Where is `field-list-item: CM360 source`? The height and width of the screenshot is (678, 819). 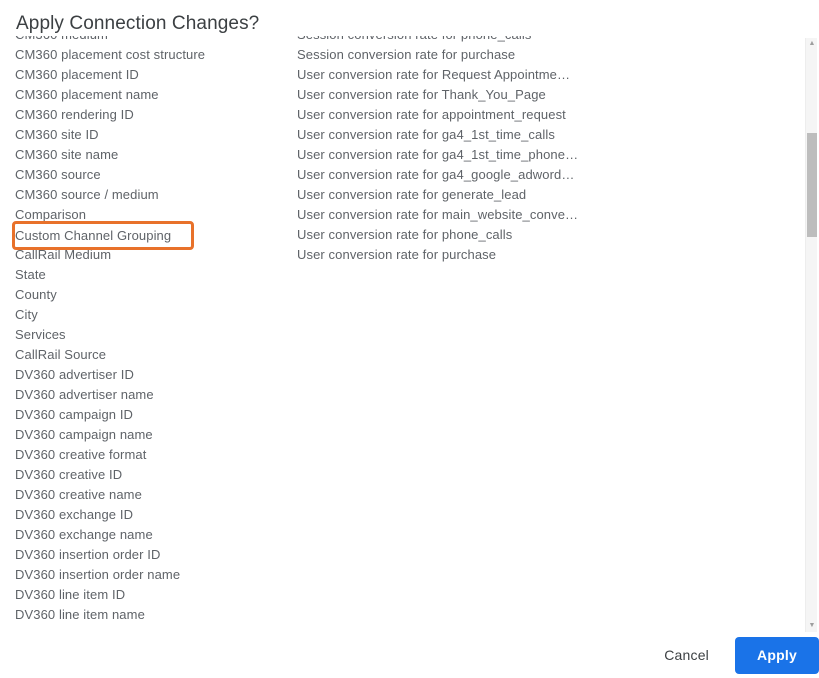
field-list-item: CM360 source is located at coordinates (150, 175).